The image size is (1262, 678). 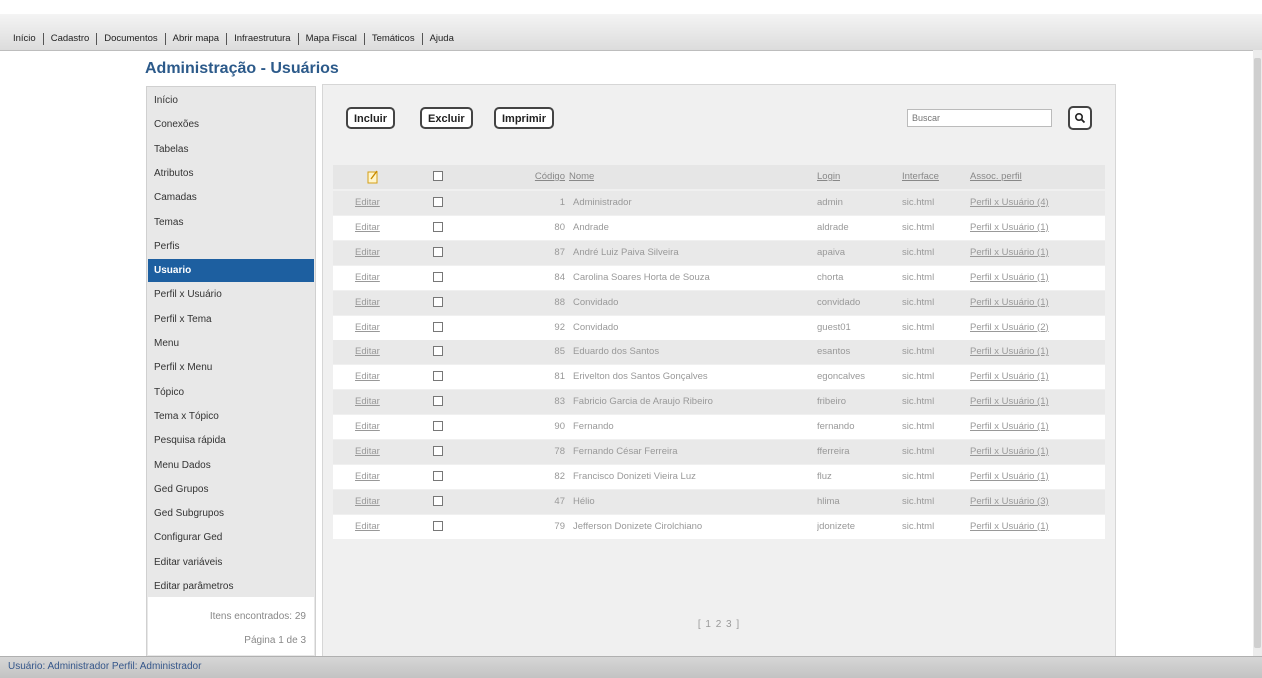 I want to click on sidebar-item-9: Perfil x Tema, so click(x=231, y=319).